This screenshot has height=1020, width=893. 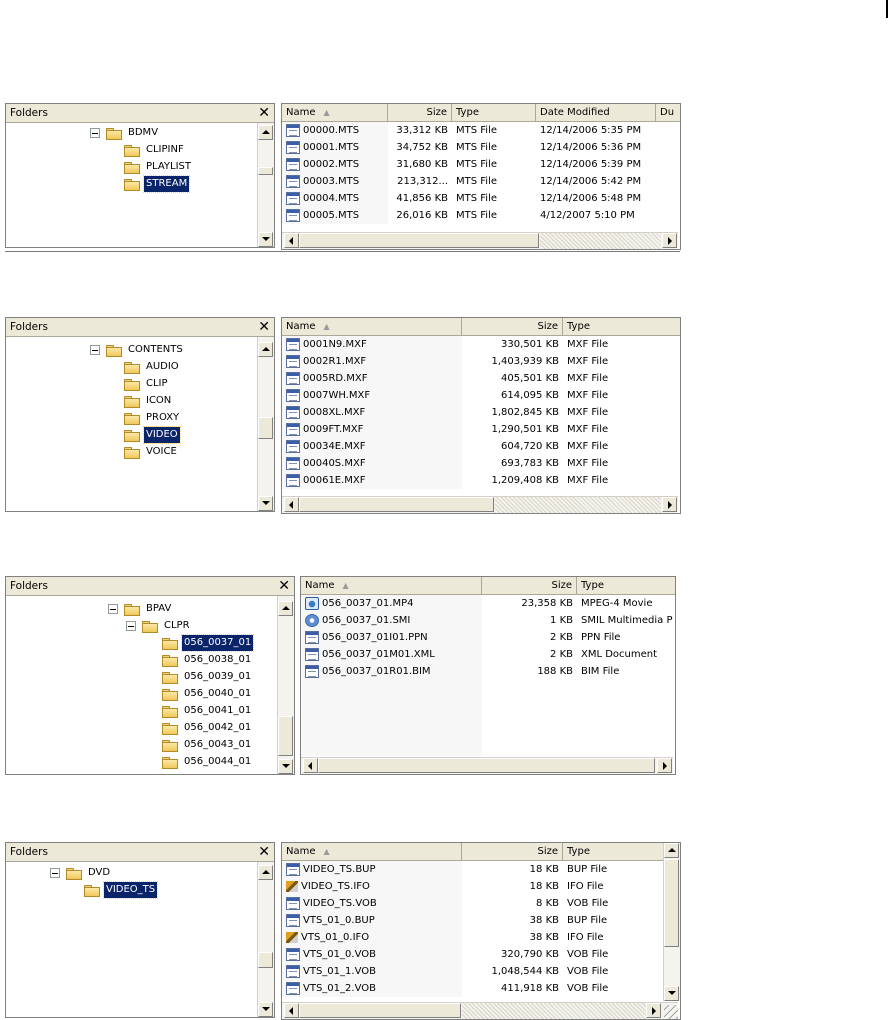 I want to click on file-row: VIDEO_TS.BUP 18 KB BUP File, so click(x=473, y=869).